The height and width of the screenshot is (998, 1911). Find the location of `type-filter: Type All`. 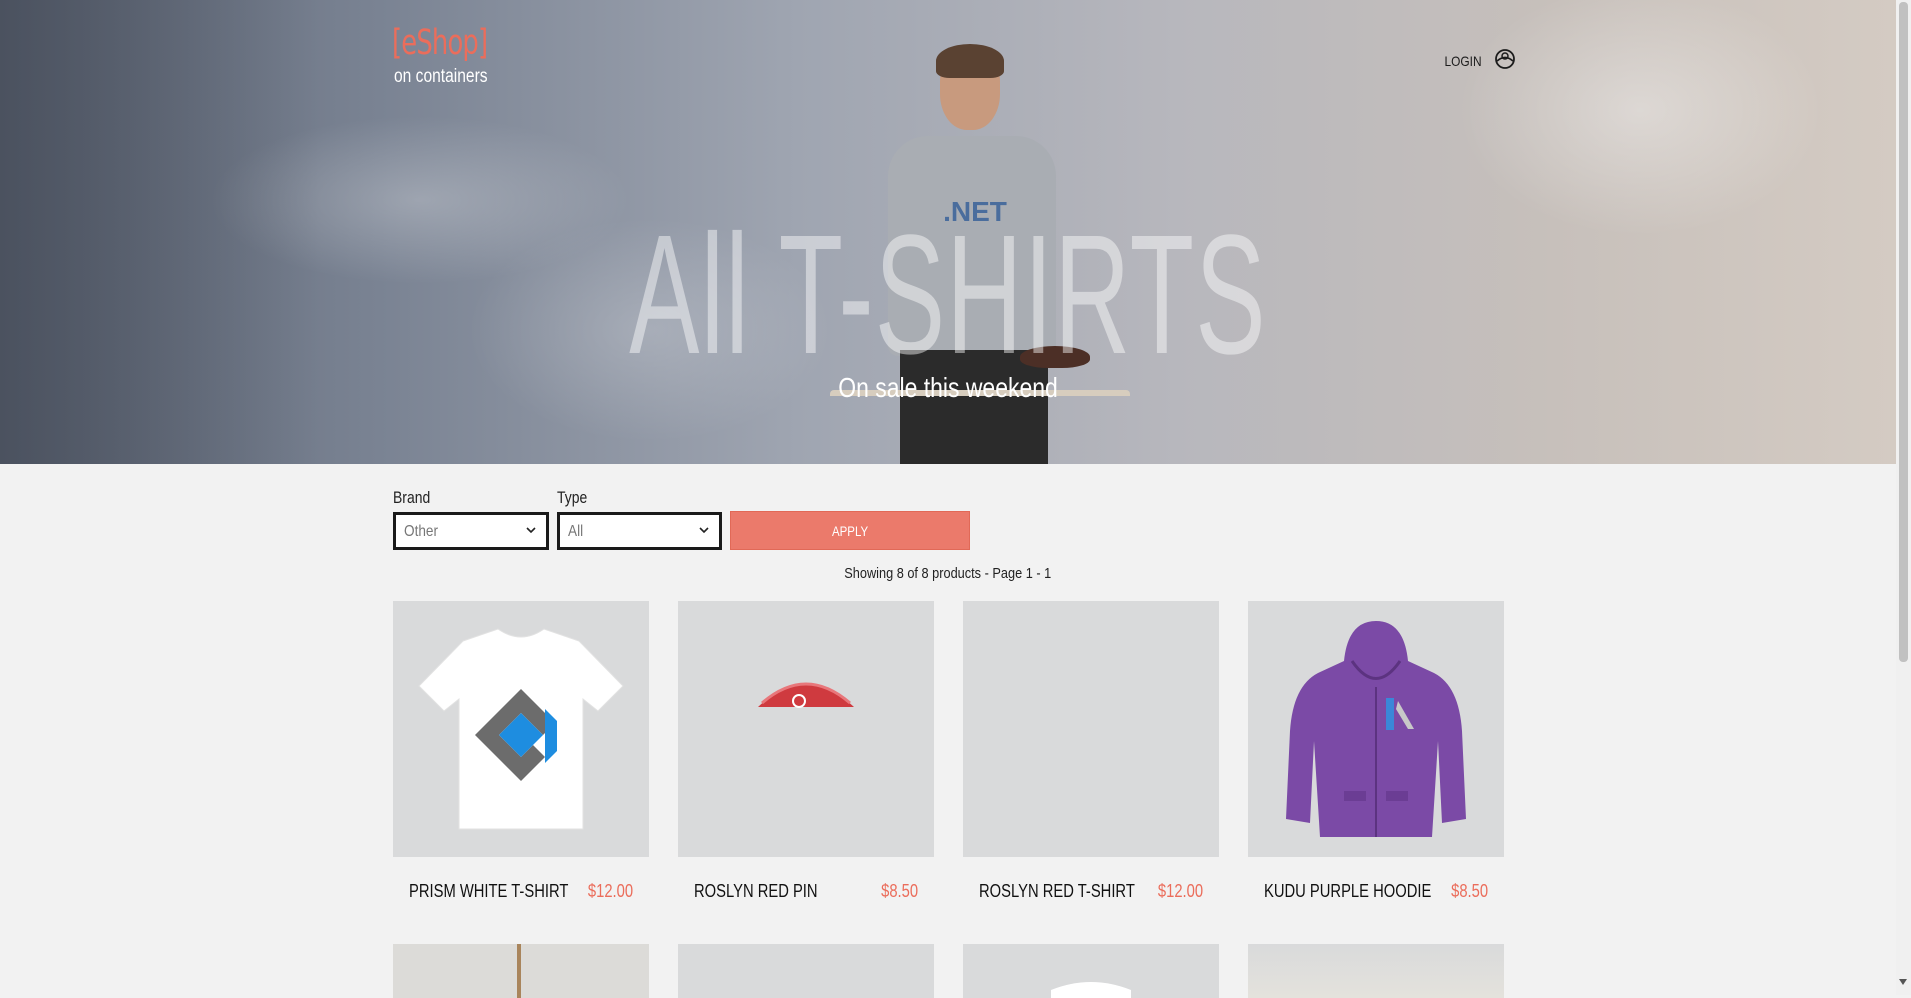

type-filter: Type All is located at coordinates (639, 519).